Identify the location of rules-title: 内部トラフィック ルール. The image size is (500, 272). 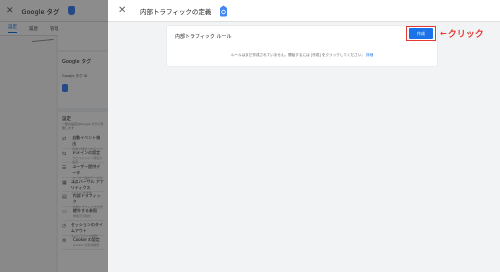
(203, 37).